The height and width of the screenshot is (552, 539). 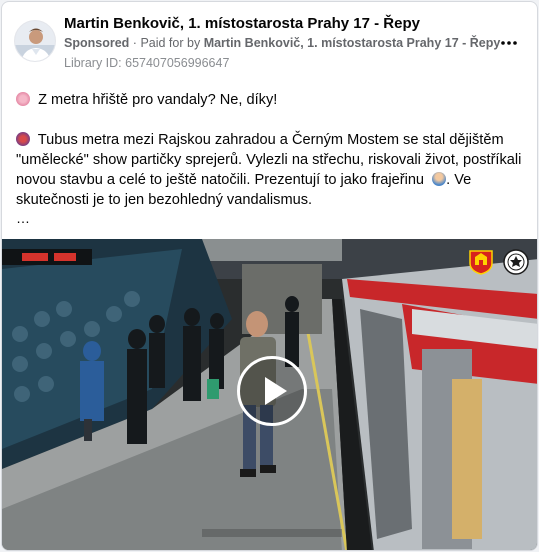 What do you see at coordinates (516, 262) in the screenshot?
I see `police-badge-icon` at bounding box center [516, 262].